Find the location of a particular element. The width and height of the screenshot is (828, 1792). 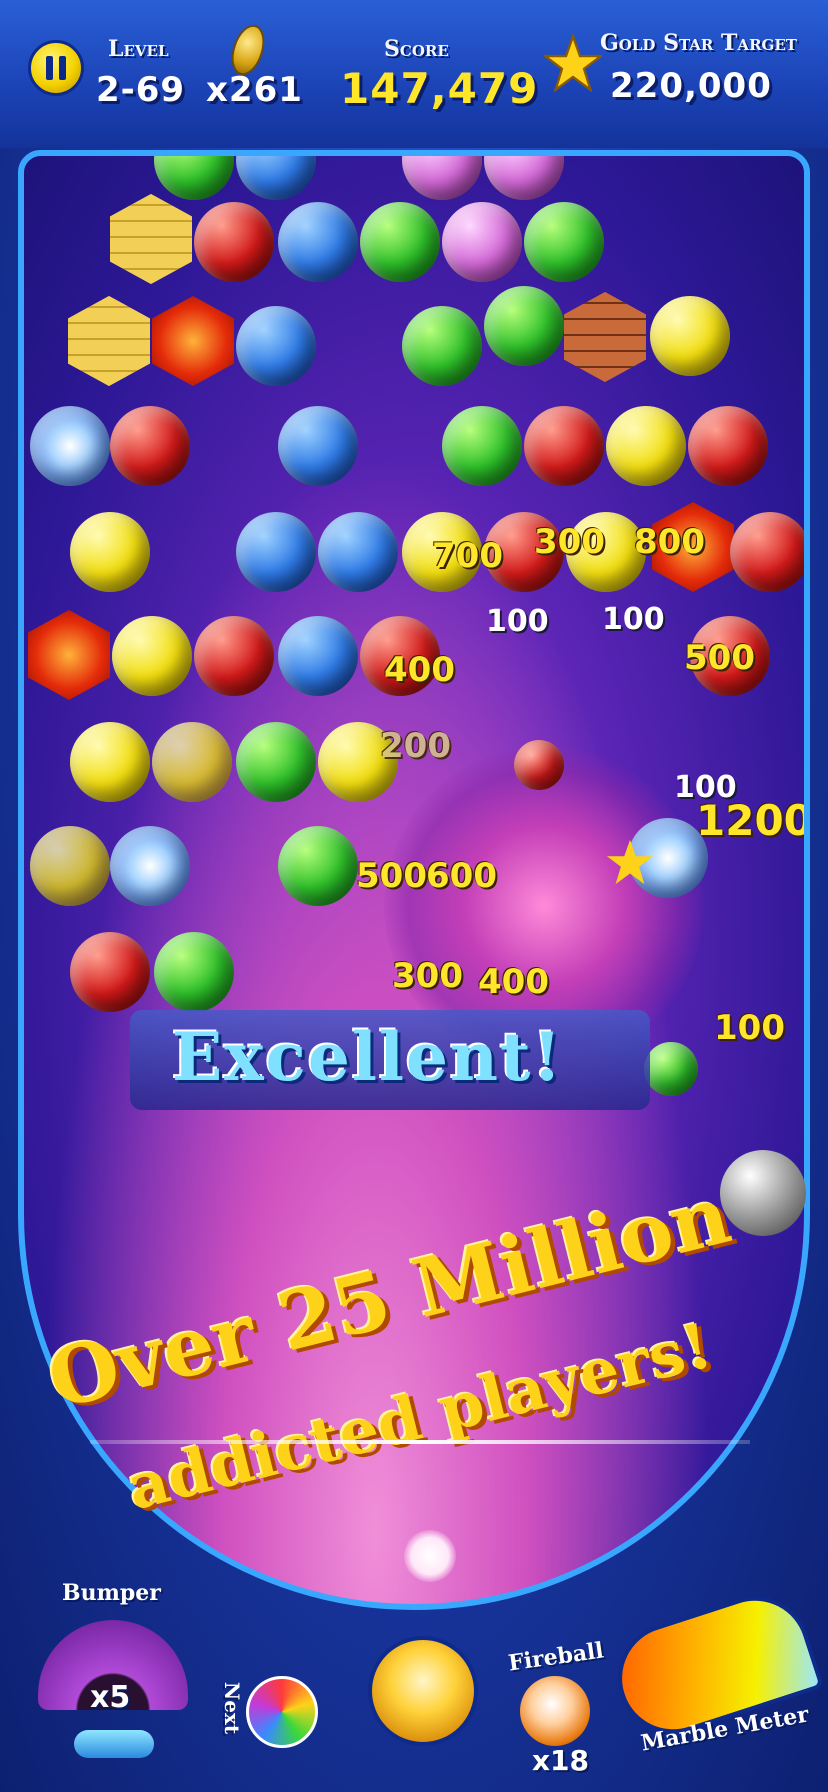

bumper-pill is located at coordinates (114, 1744).